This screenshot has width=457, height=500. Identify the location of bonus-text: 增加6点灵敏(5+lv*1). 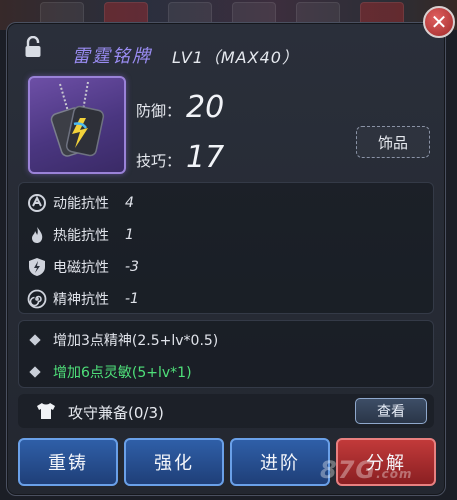
(122, 373).